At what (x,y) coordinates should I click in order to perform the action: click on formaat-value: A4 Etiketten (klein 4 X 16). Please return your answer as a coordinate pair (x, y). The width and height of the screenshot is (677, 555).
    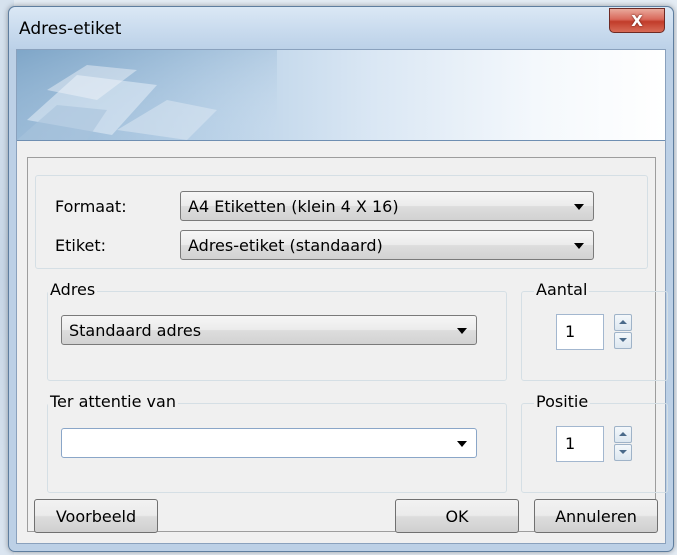
    Looking at the image, I should click on (293, 206).